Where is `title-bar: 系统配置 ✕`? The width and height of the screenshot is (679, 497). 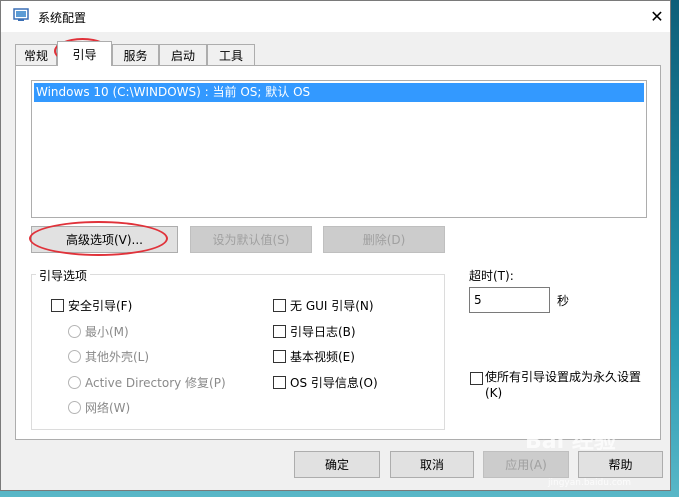 title-bar: 系统配置 ✕ is located at coordinates (335, 16).